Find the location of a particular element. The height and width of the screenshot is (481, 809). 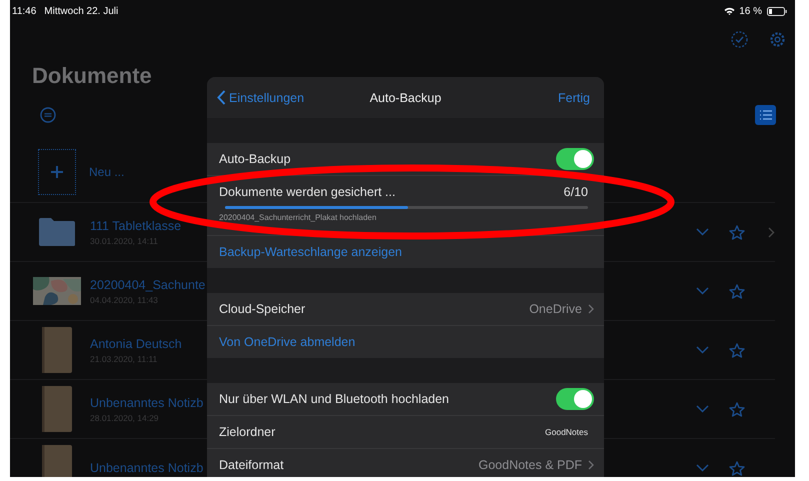

minus-circle-icon is located at coordinates (48, 115).